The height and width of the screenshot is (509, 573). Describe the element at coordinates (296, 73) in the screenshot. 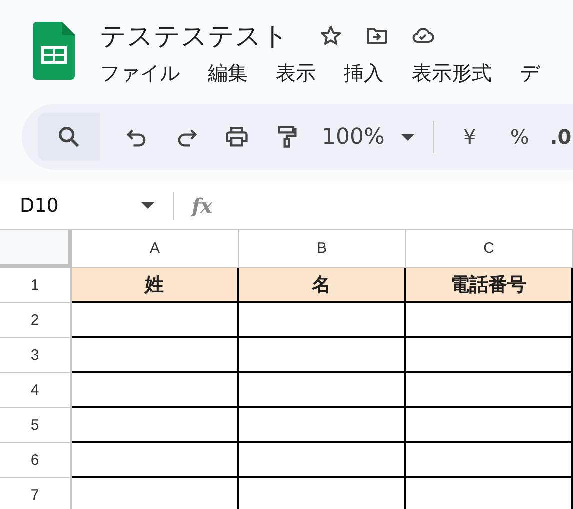

I see `menu-item: 表示` at that location.